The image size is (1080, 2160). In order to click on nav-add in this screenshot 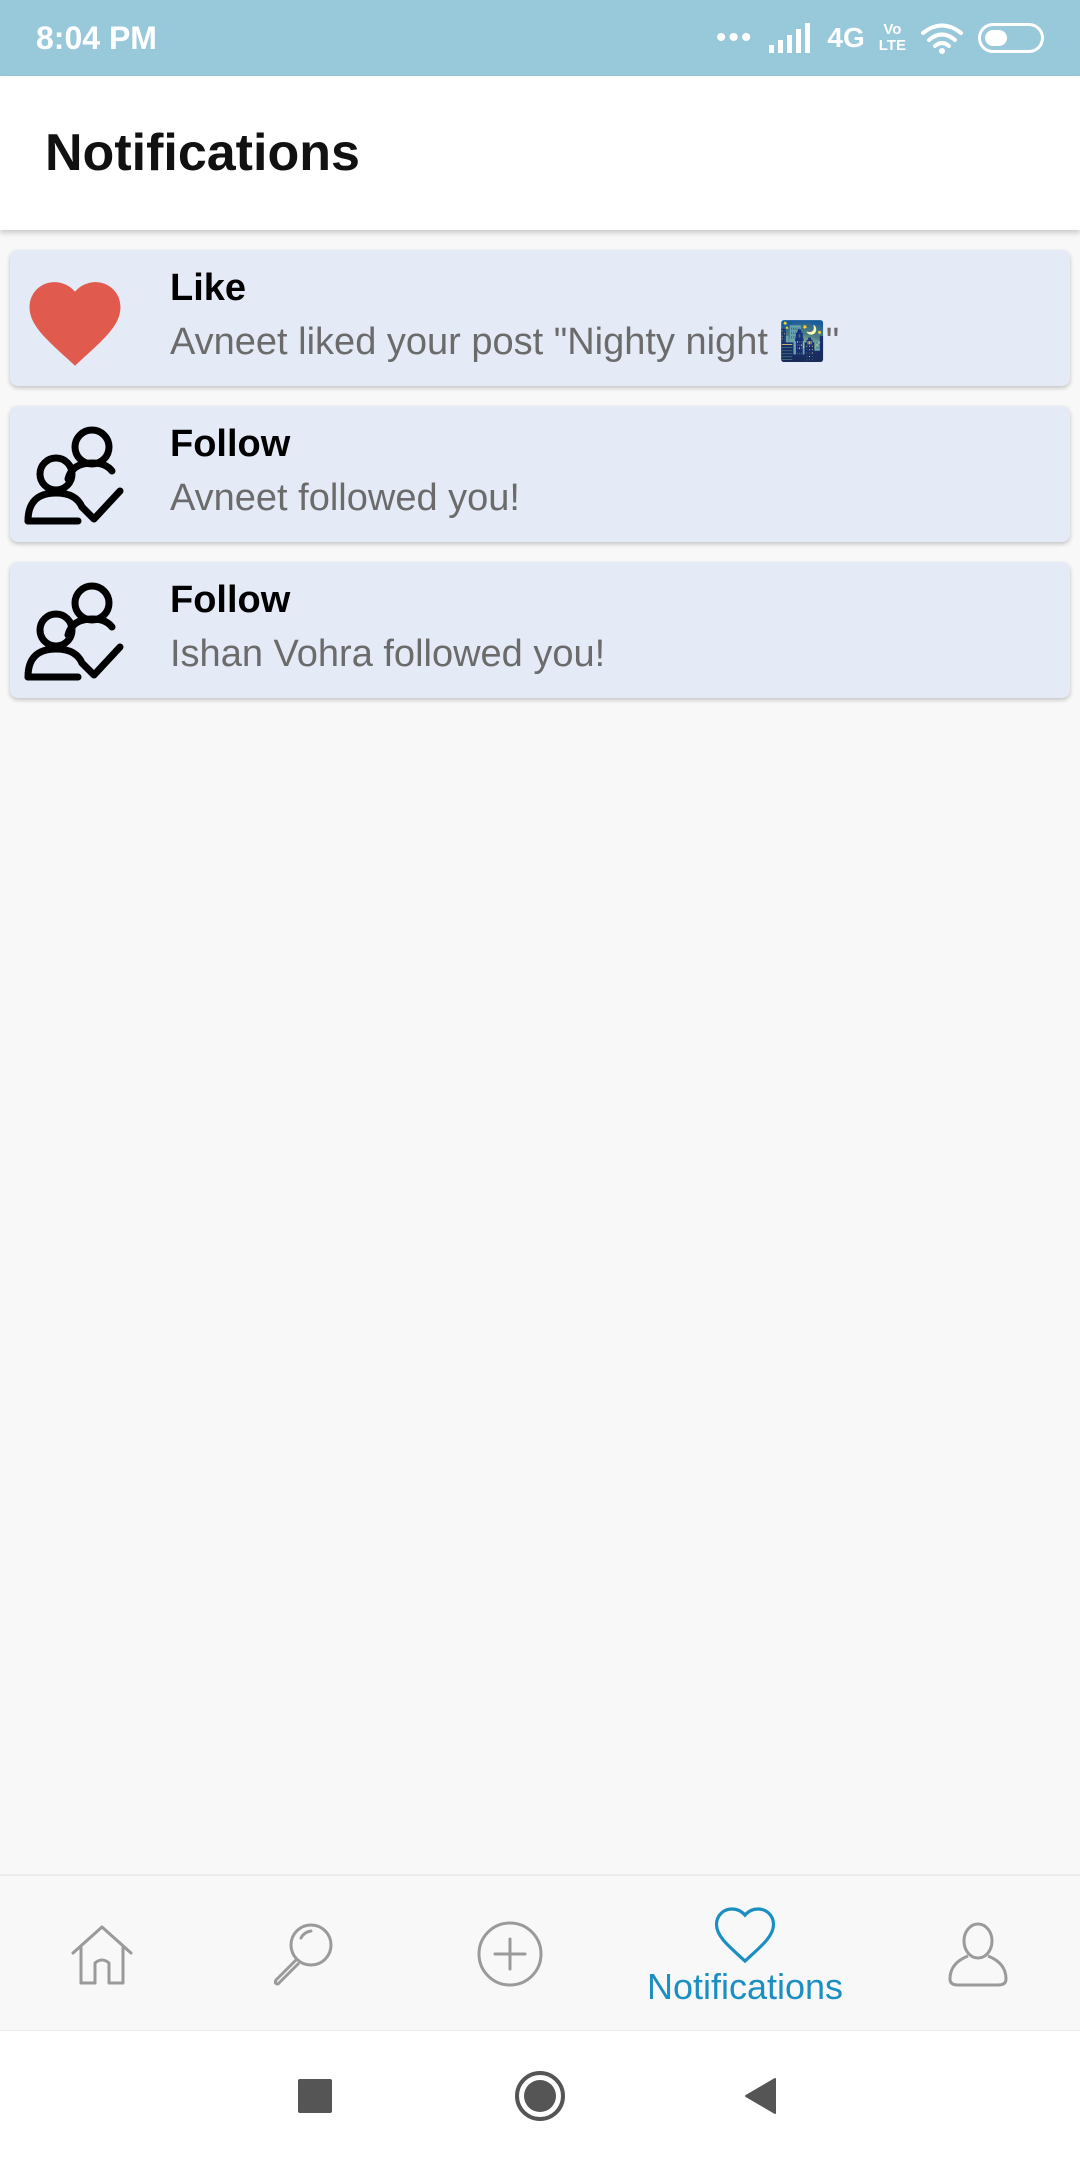, I will do `click(510, 1954)`.